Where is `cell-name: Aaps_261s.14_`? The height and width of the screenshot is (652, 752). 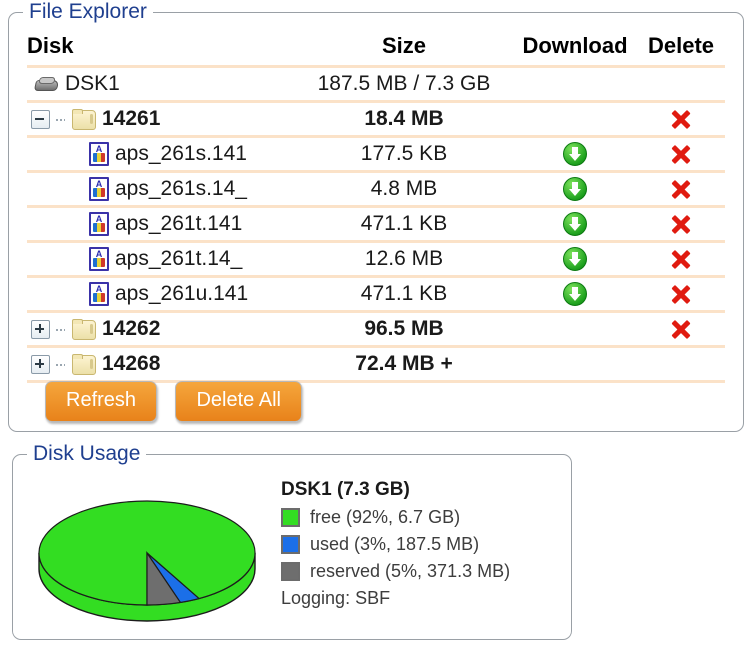
cell-name: Aaps_261s.14_ is located at coordinates (161, 189).